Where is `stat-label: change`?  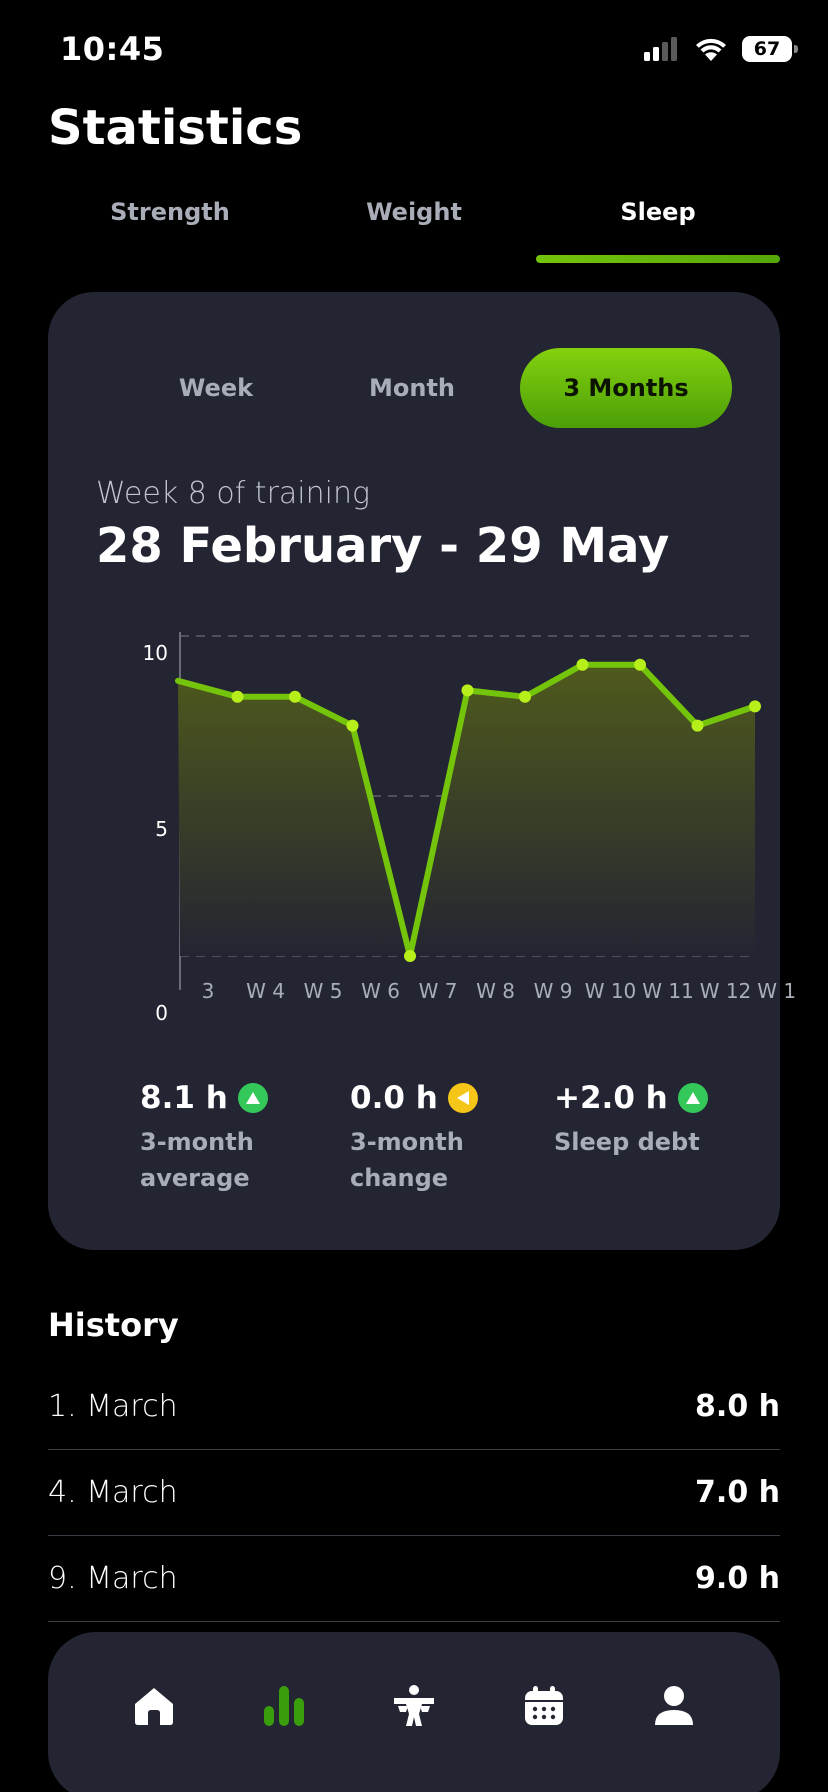 stat-label: change is located at coordinates (399, 1178).